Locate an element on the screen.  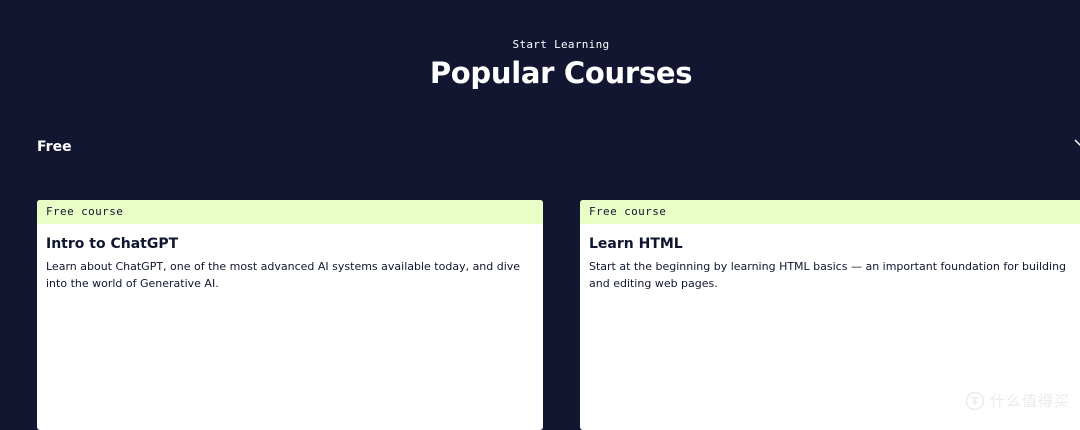
course-filter: Free is located at coordinates (558, 148).